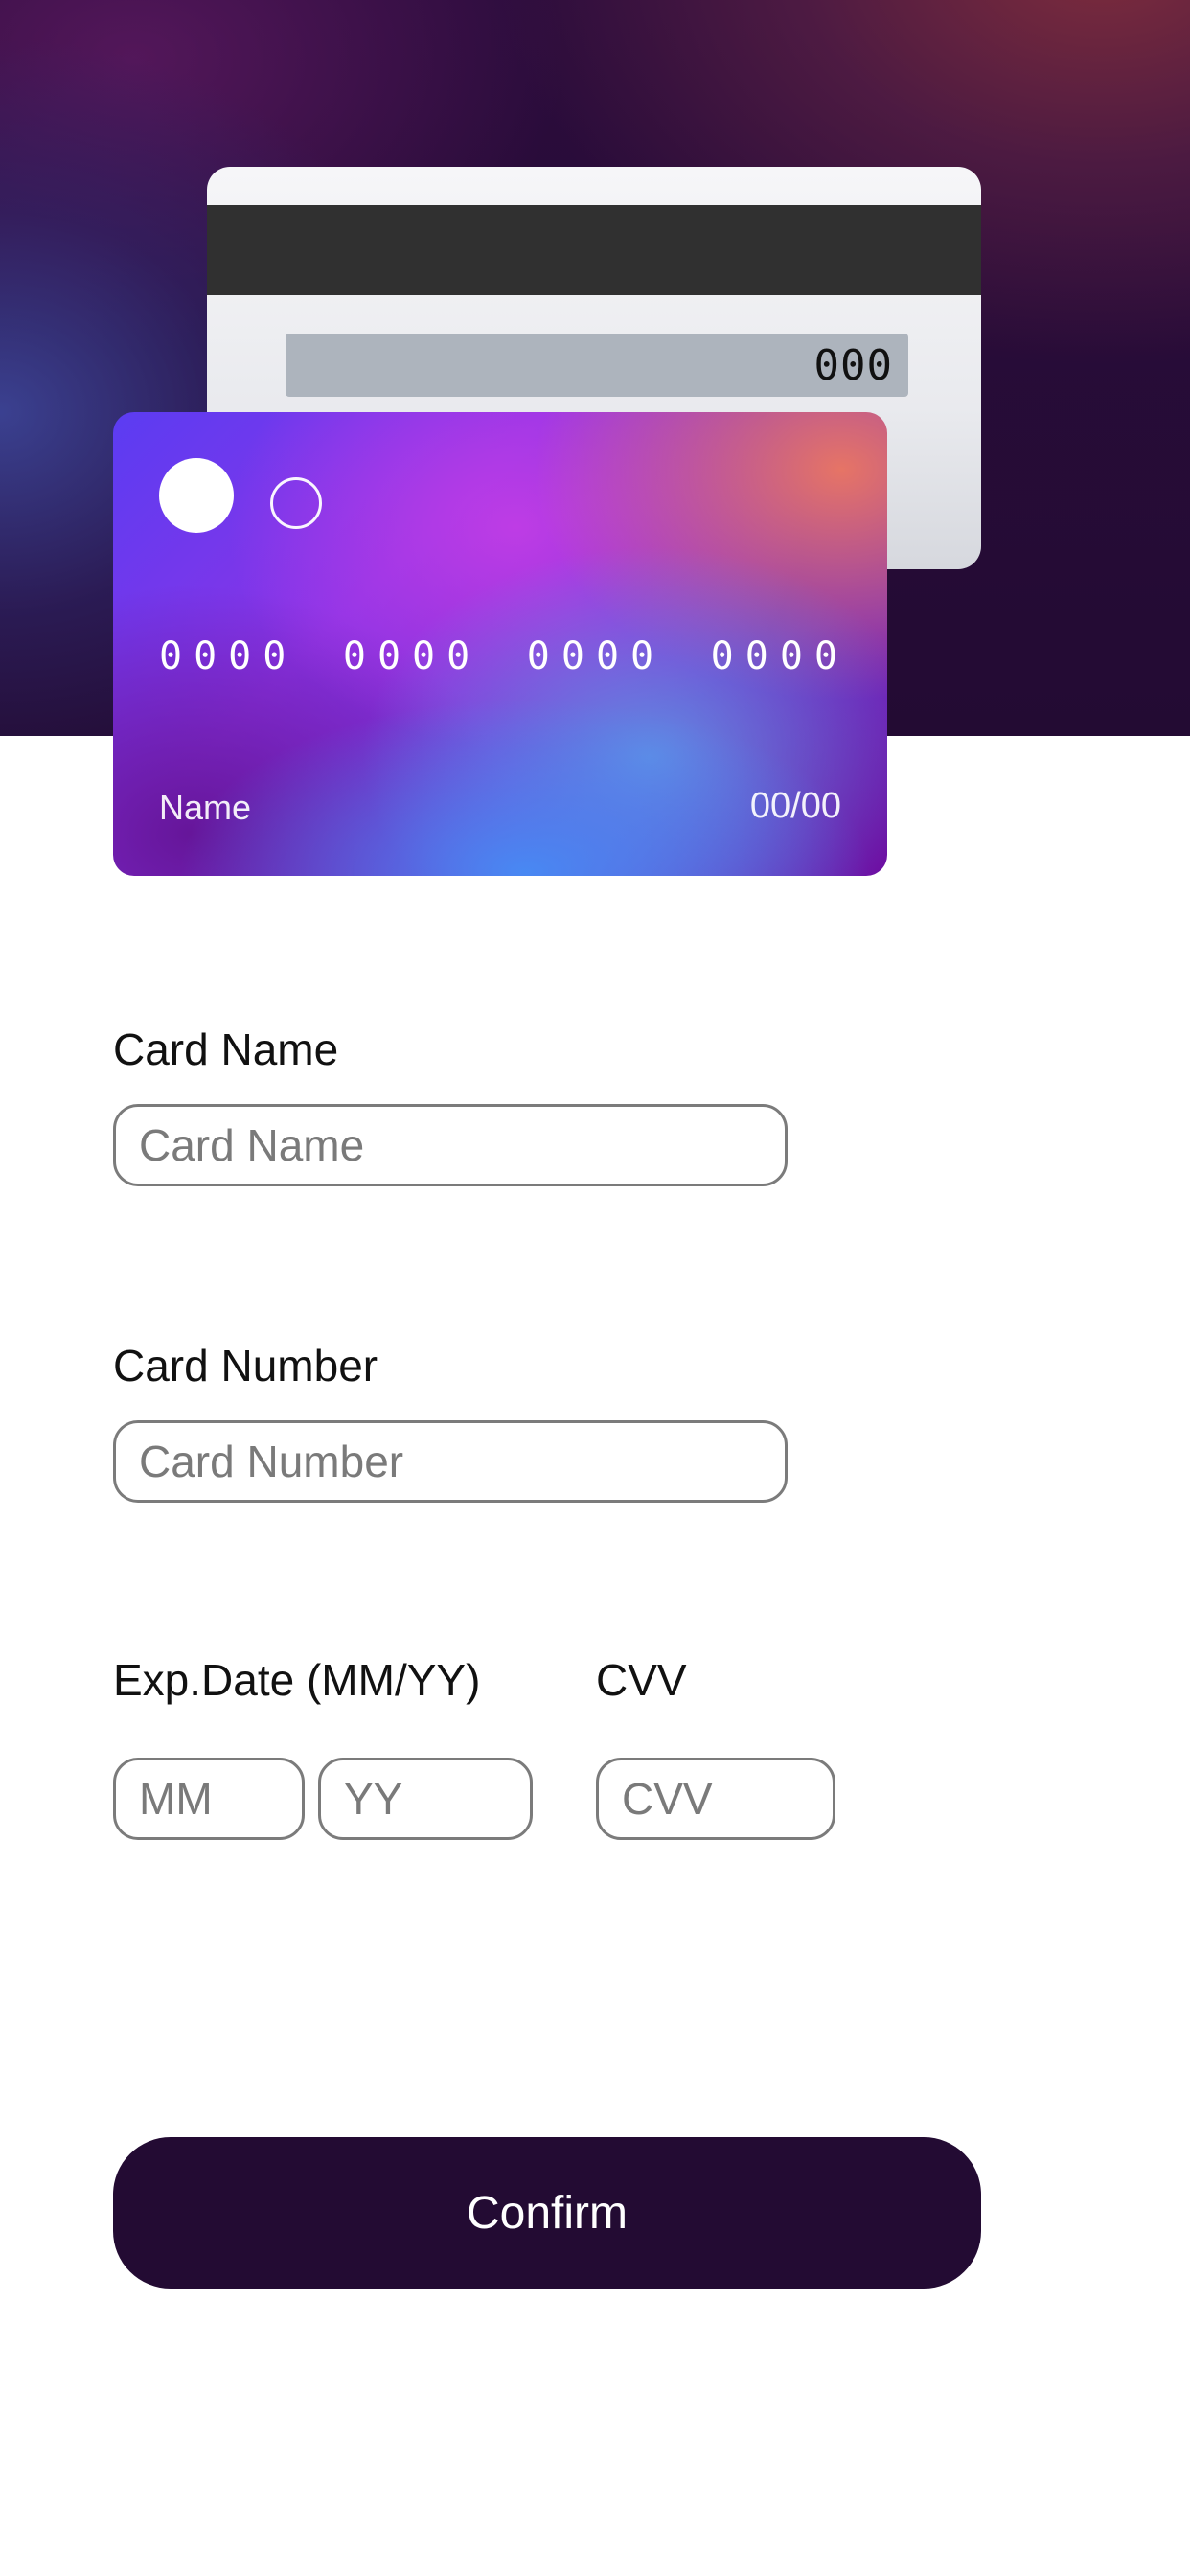  I want to click on cvv-label: CVV, so click(641, 1680).